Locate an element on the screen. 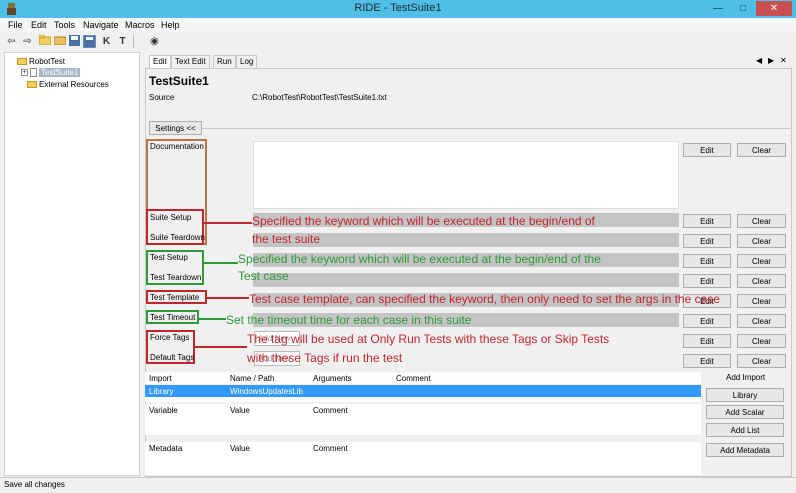  menu-navigate: Navigate is located at coordinates (101, 25).